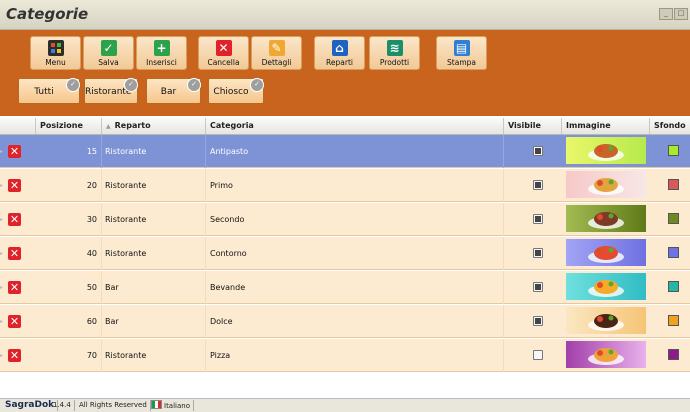 This screenshot has width=690, height=412. What do you see at coordinates (171, 405) in the screenshot?
I see `language-selector: Italiano` at bounding box center [171, 405].